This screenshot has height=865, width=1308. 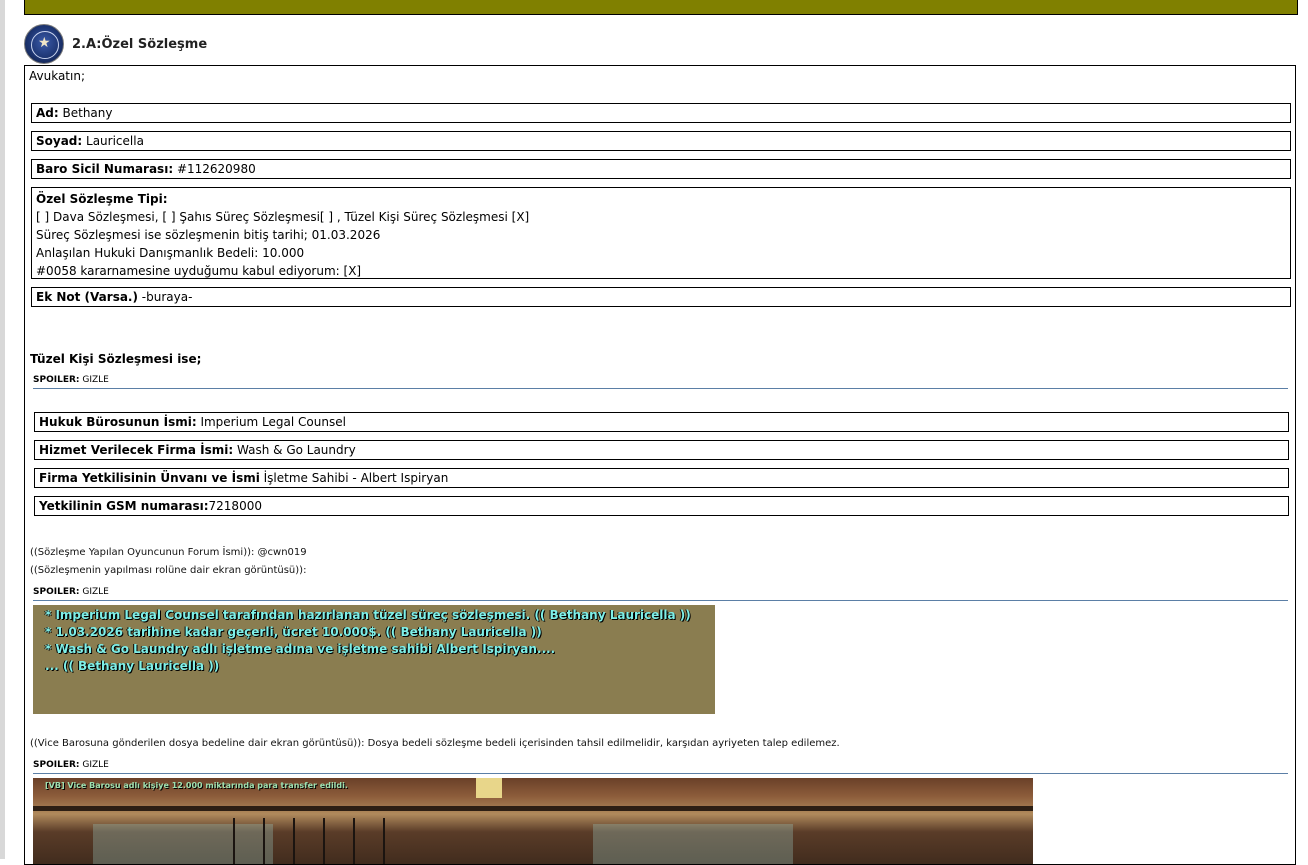 I want to click on chat-line: ... (( Bethany Lauricella )), so click(x=132, y=666).